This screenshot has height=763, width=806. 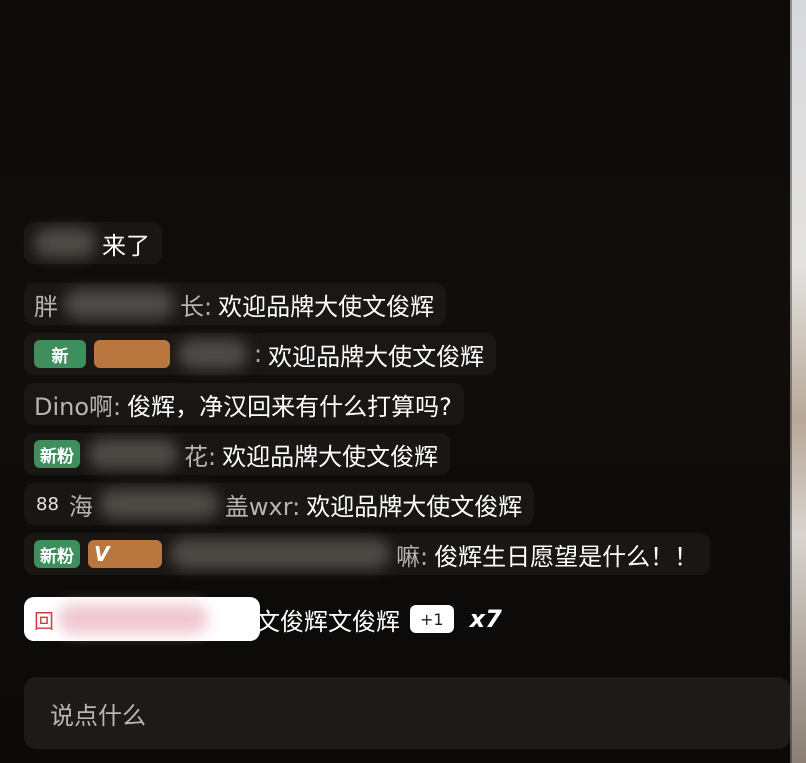 What do you see at coordinates (262, 506) in the screenshot?
I see `username-tail: 盖wxr:` at bounding box center [262, 506].